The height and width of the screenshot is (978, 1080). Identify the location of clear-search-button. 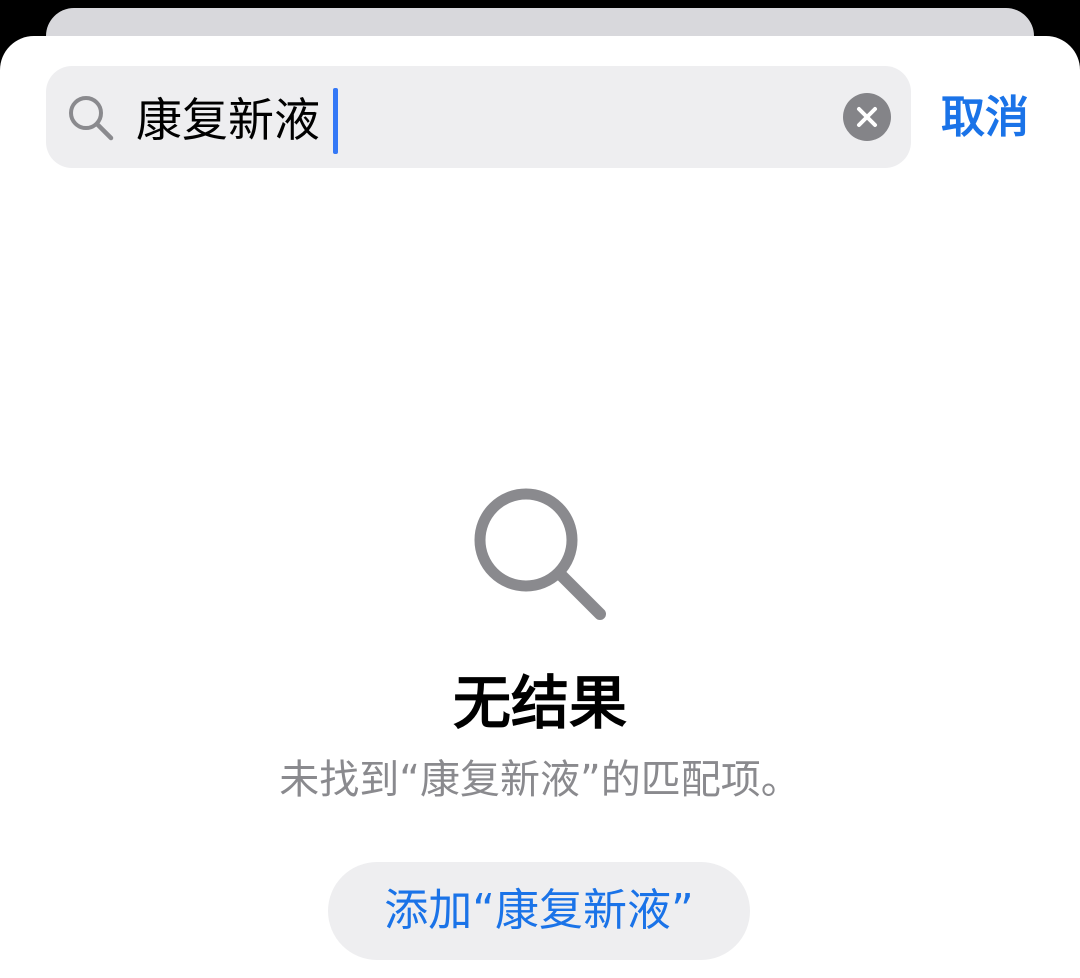
(867, 117).